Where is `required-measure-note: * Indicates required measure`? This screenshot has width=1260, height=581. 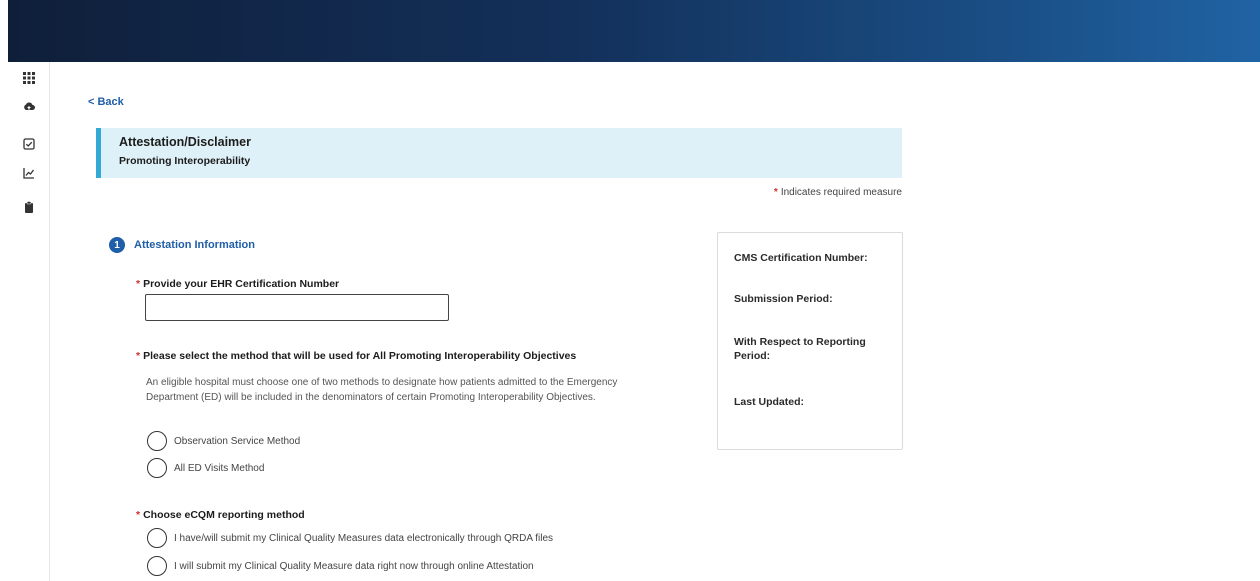
required-measure-note: * Indicates required measure is located at coordinates (838, 192).